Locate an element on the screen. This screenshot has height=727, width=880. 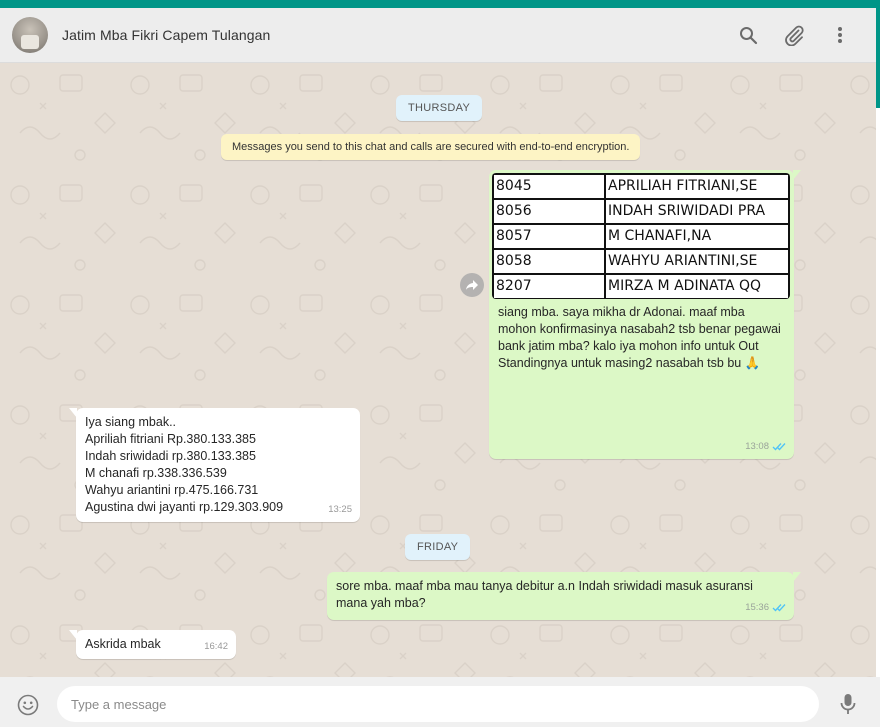
message-time: 13:08 is located at coordinates (757, 446).